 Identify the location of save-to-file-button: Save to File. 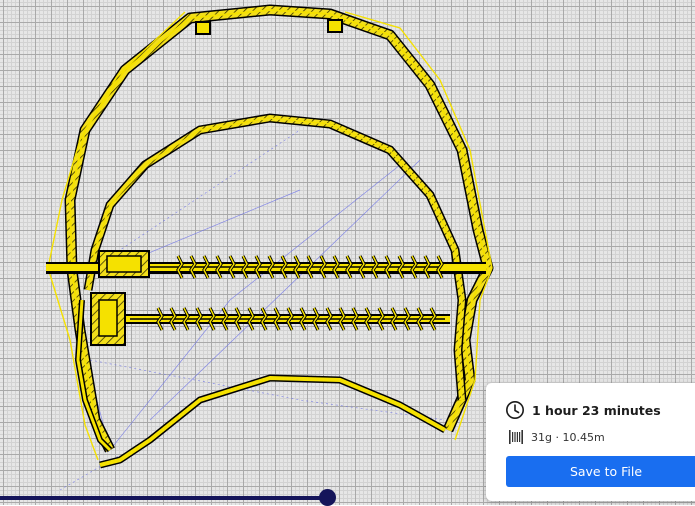
(600, 471).